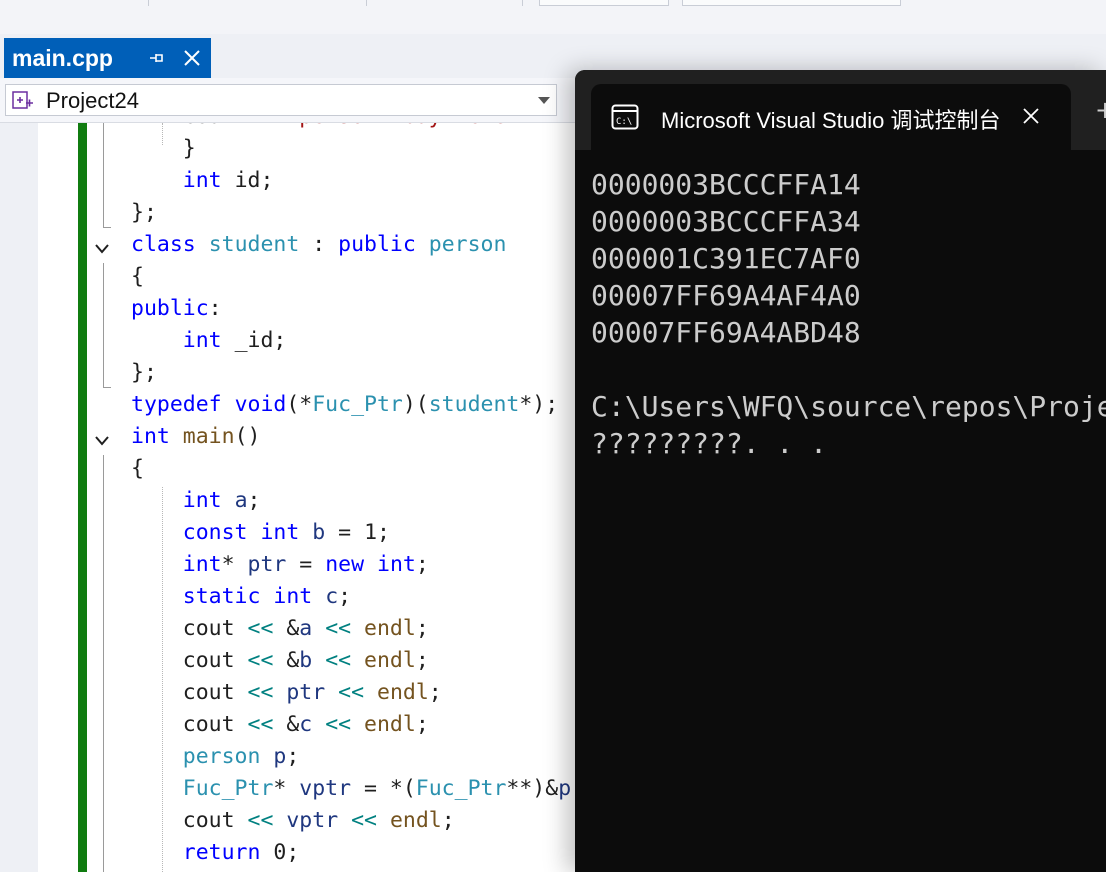 This screenshot has height=872, width=1106. What do you see at coordinates (357, 404) in the screenshot?
I see `code-token: Fuc_Ptr` at bounding box center [357, 404].